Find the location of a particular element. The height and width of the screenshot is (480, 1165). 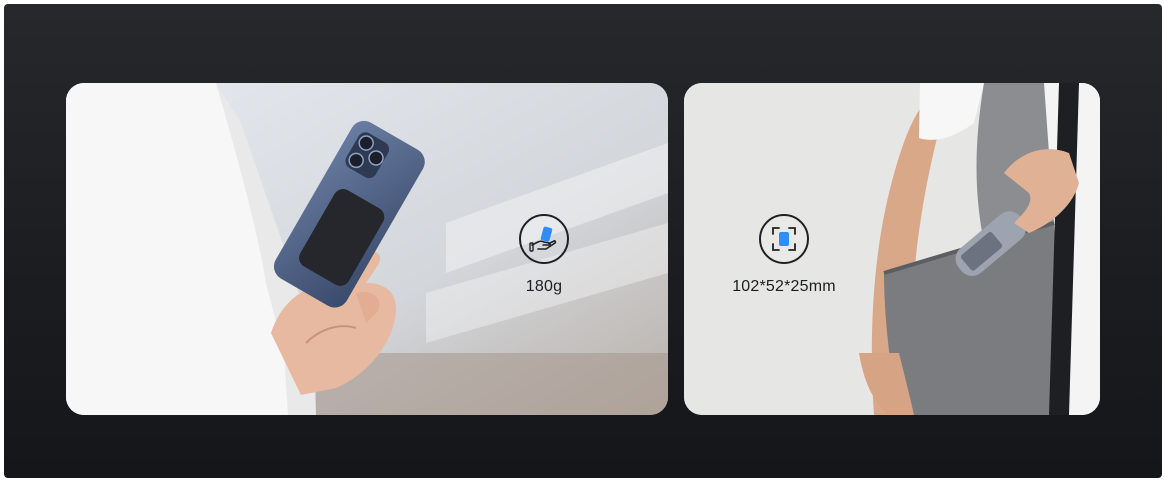

dimension-frame-icon is located at coordinates (784, 239).